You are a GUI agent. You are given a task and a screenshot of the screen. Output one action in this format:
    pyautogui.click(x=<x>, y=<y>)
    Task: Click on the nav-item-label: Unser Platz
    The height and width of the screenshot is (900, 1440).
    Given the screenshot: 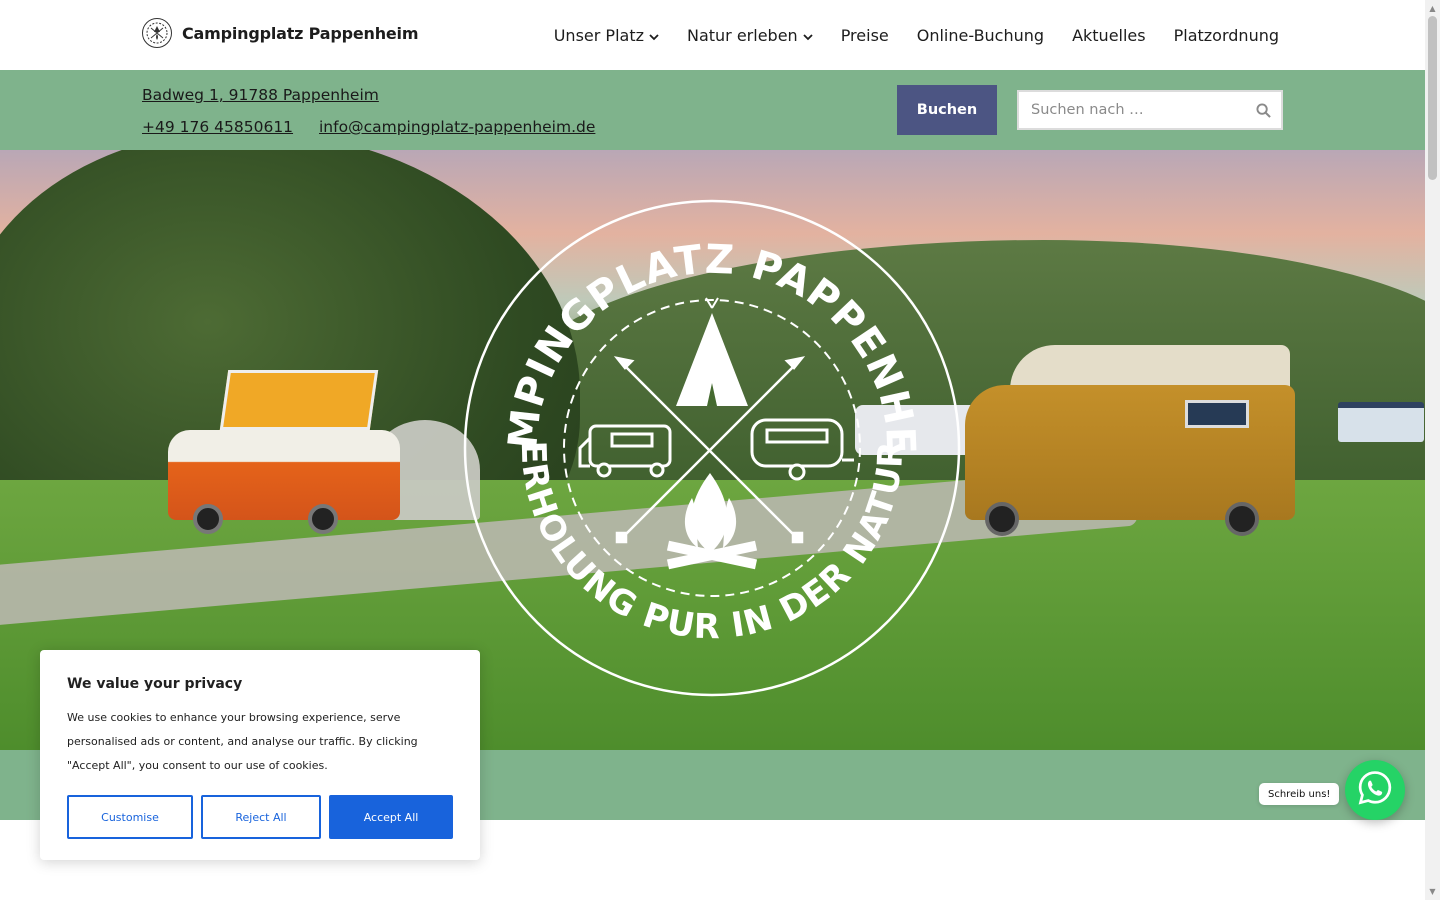 What is the action you would take?
    pyautogui.click(x=598, y=35)
    